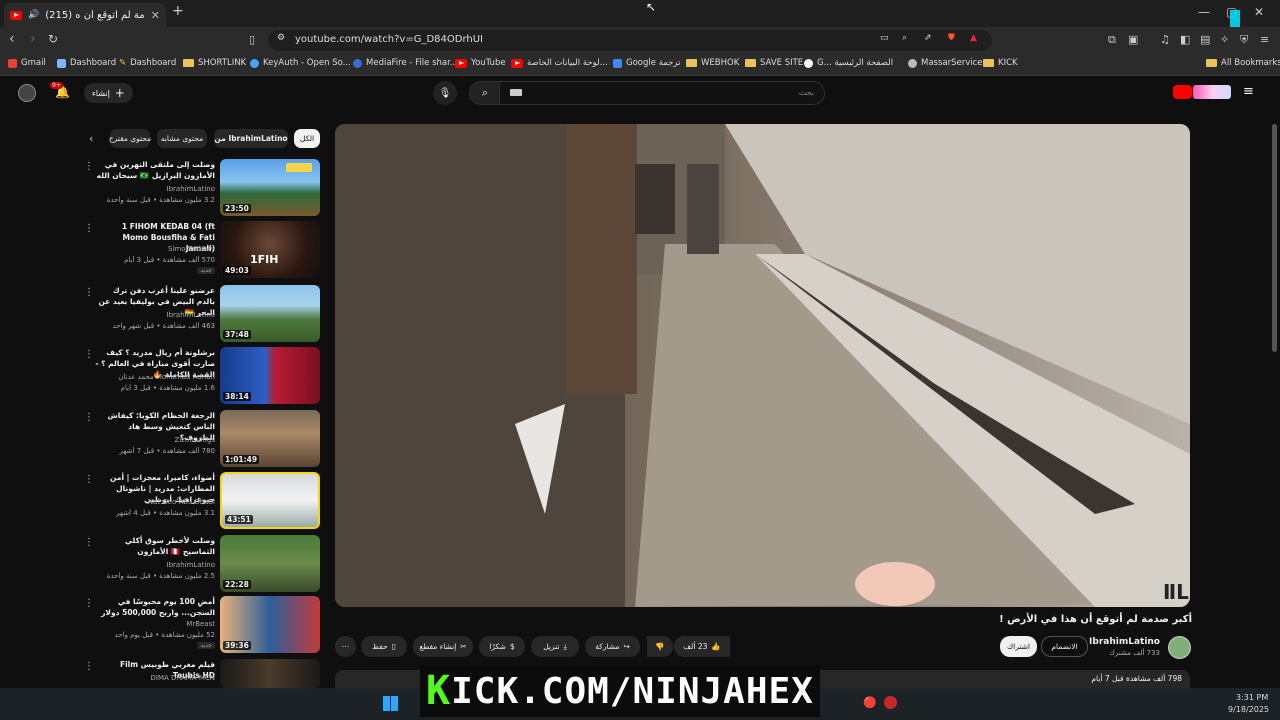 The height and width of the screenshot is (720, 1280). Describe the element at coordinates (178, 11) in the screenshot. I see `new-tab-icon: +` at that location.